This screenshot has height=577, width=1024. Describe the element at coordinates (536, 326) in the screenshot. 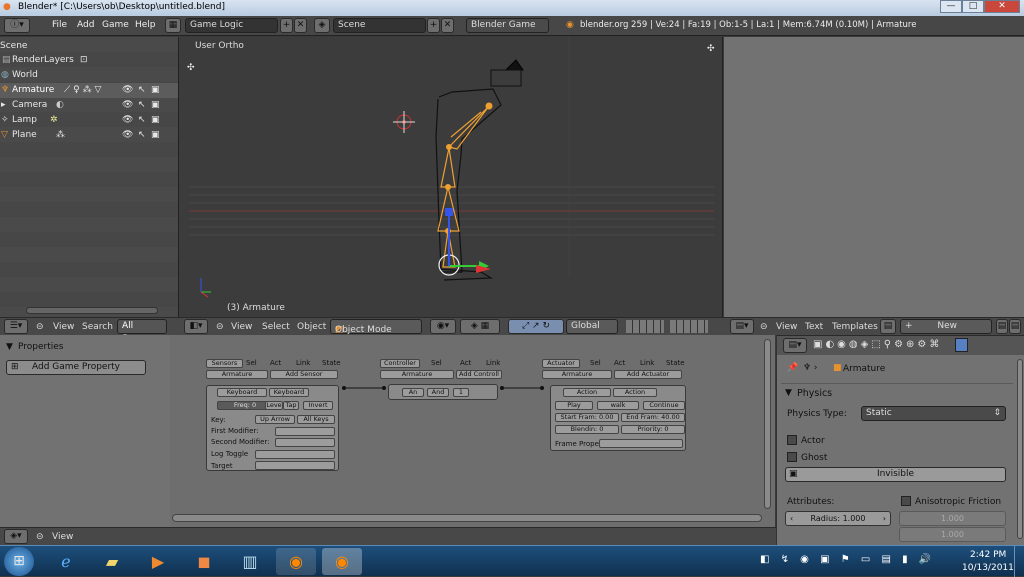

I see `manipulator-buttons: ⤢ ↗ ↻` at that location.